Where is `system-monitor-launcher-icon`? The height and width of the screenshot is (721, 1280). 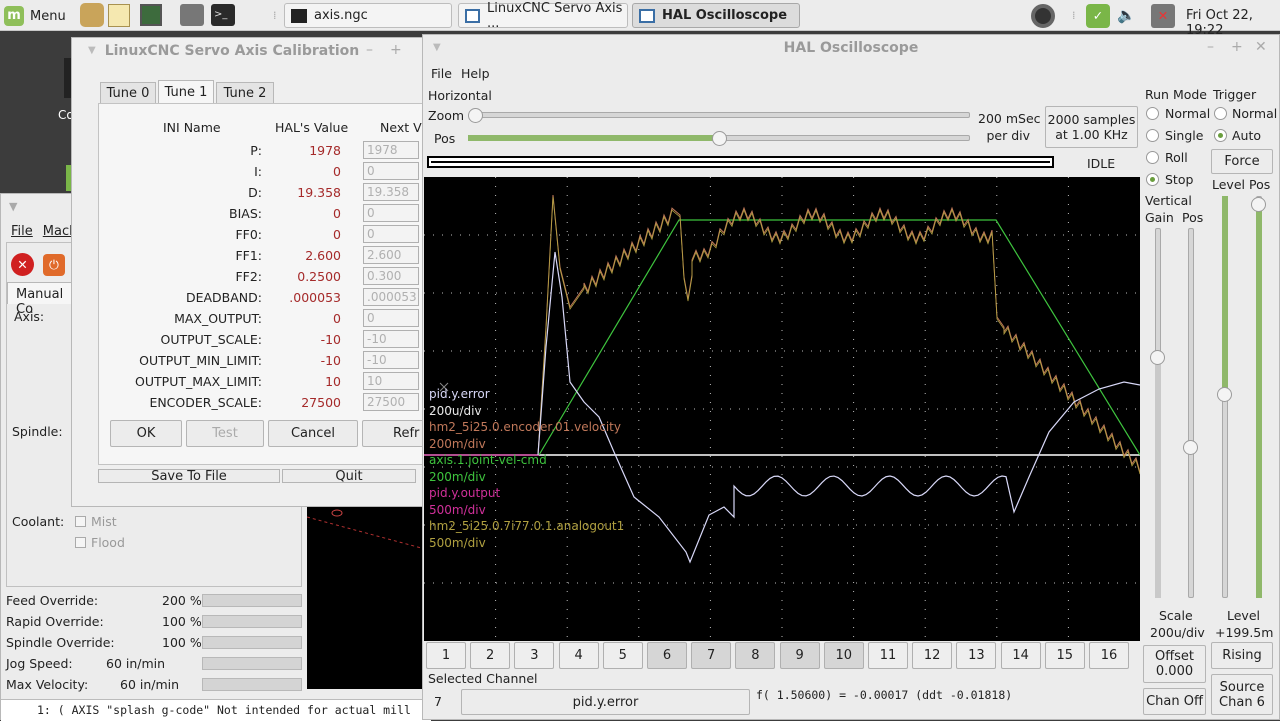 system-monitor-launcher-icon is located at coordinates (151, 15).